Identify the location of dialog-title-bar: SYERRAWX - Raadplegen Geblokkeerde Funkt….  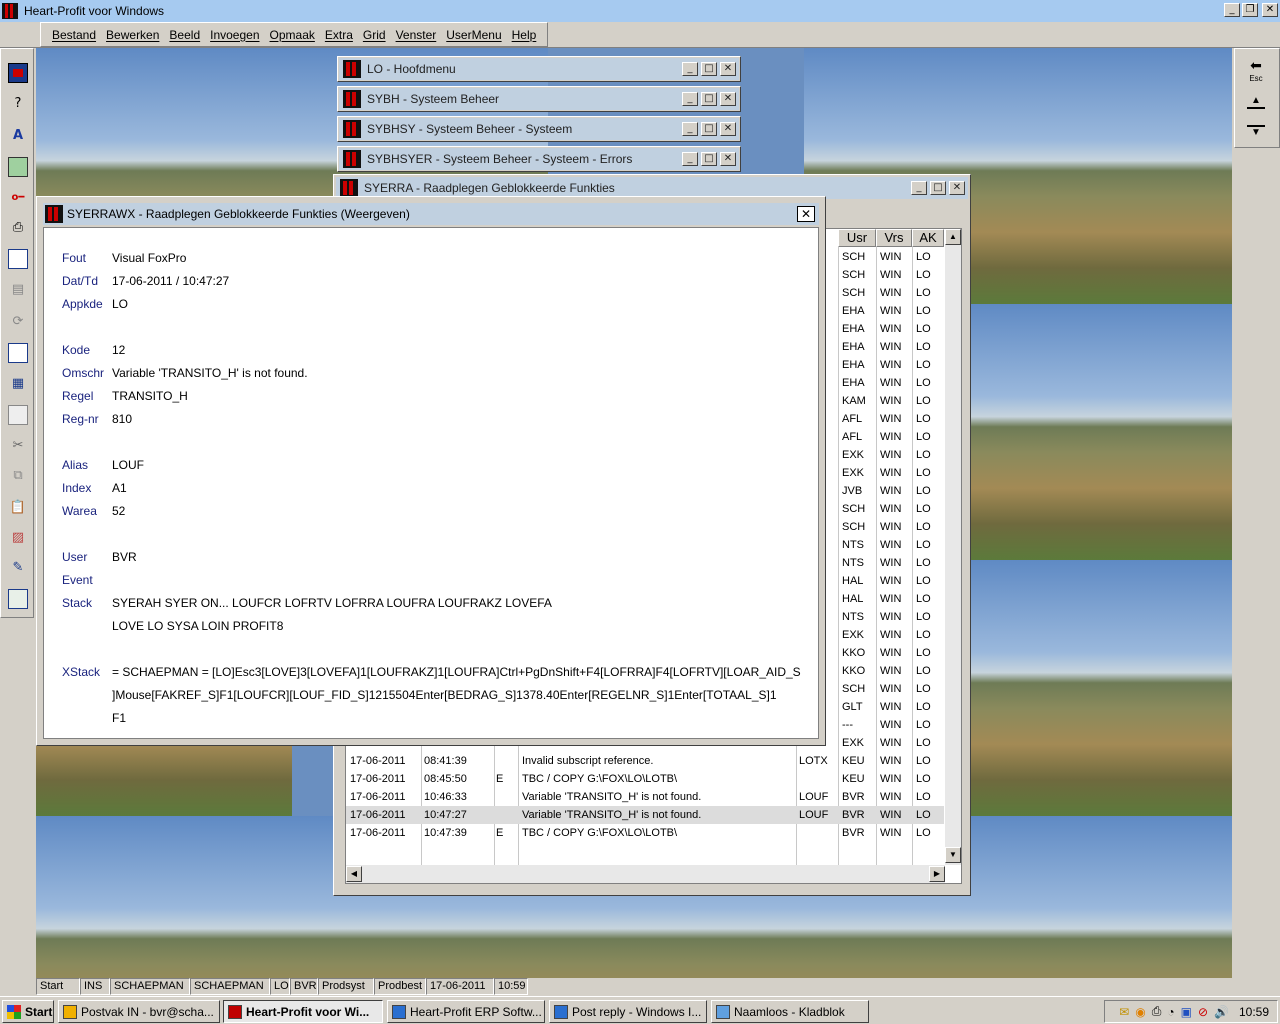
(431, 214).